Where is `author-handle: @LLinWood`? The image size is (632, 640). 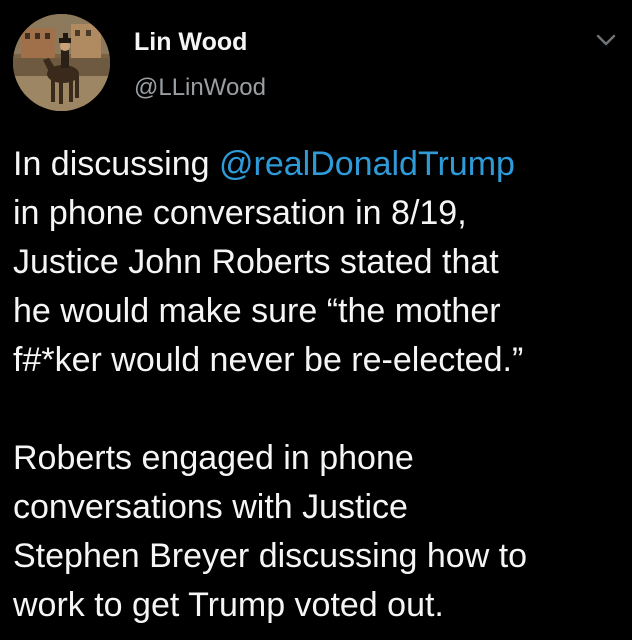 author-handle: @LLinWood is located at coordinates (200, 88).